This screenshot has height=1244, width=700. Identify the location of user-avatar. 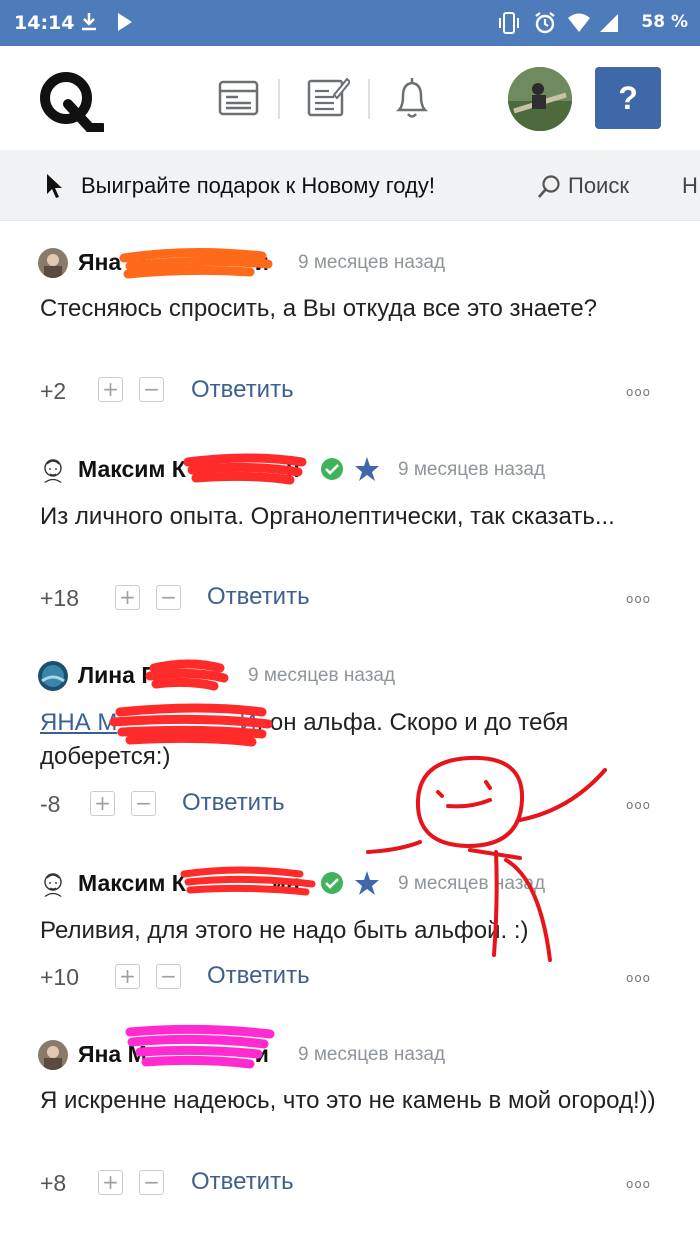
(540, 99).